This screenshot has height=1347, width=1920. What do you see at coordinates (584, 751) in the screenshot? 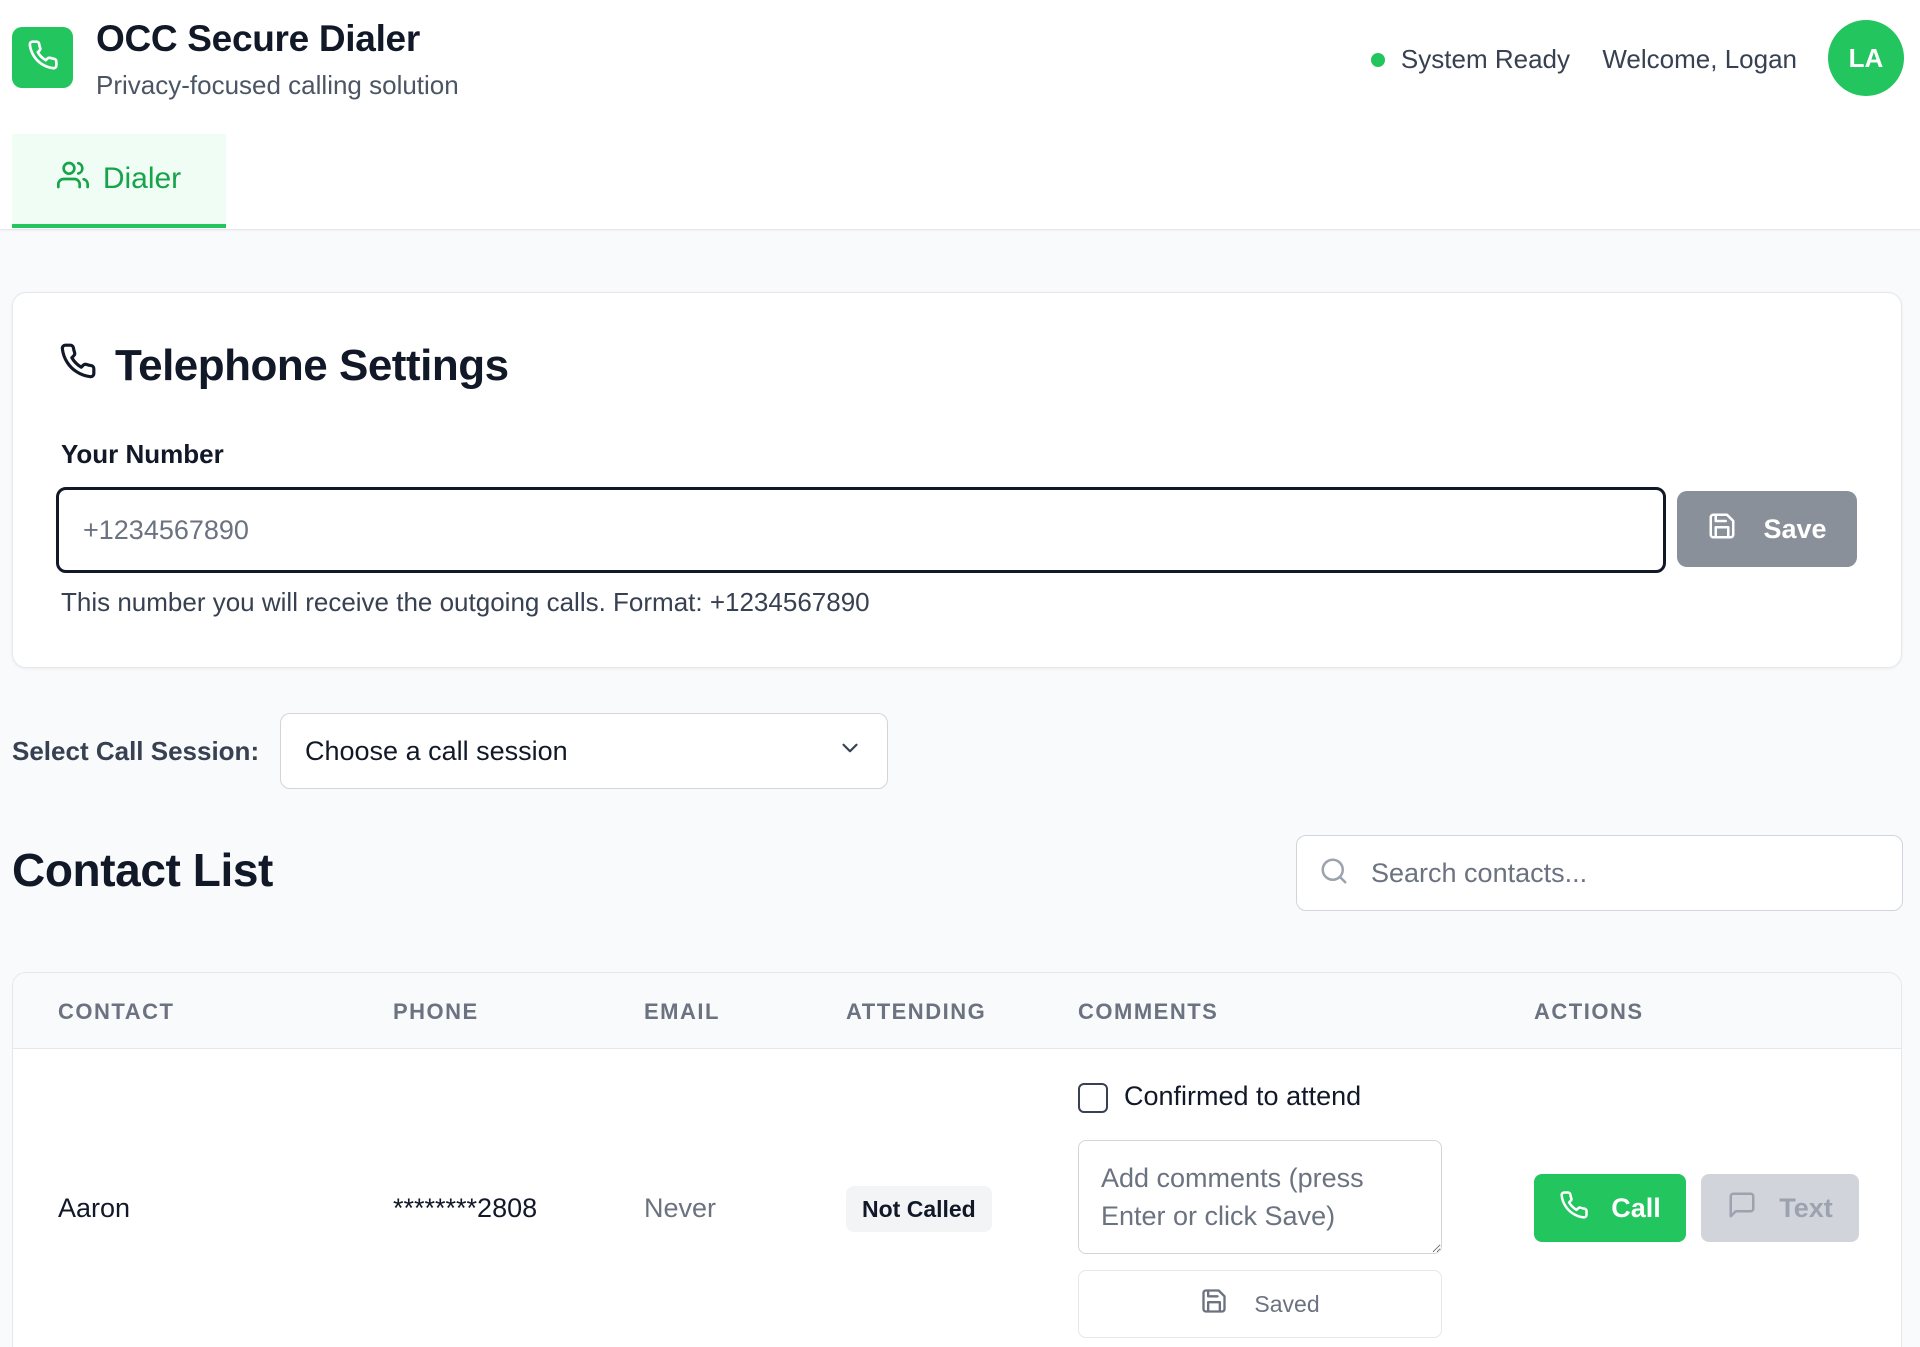
I see `call-session-select: Choose a call session` at bounding box center [584, 751].